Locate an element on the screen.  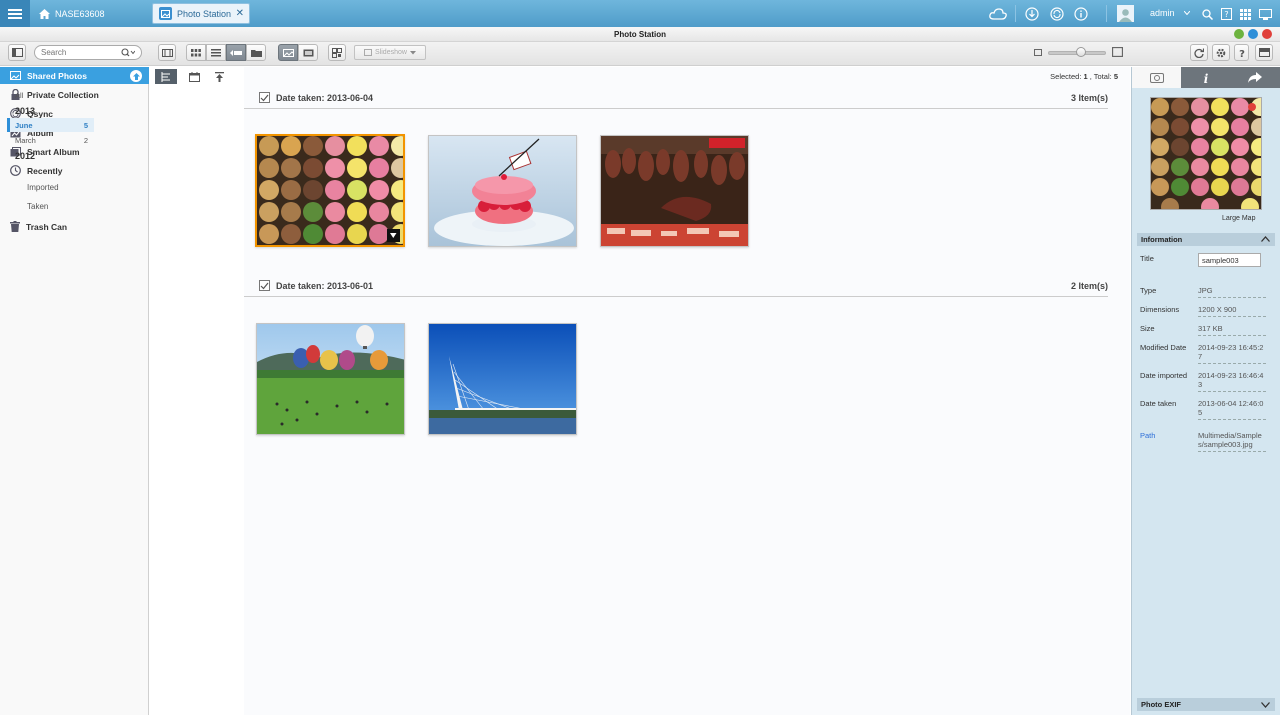
toggle-info-panel-button is located at coordinates (1264, 52).